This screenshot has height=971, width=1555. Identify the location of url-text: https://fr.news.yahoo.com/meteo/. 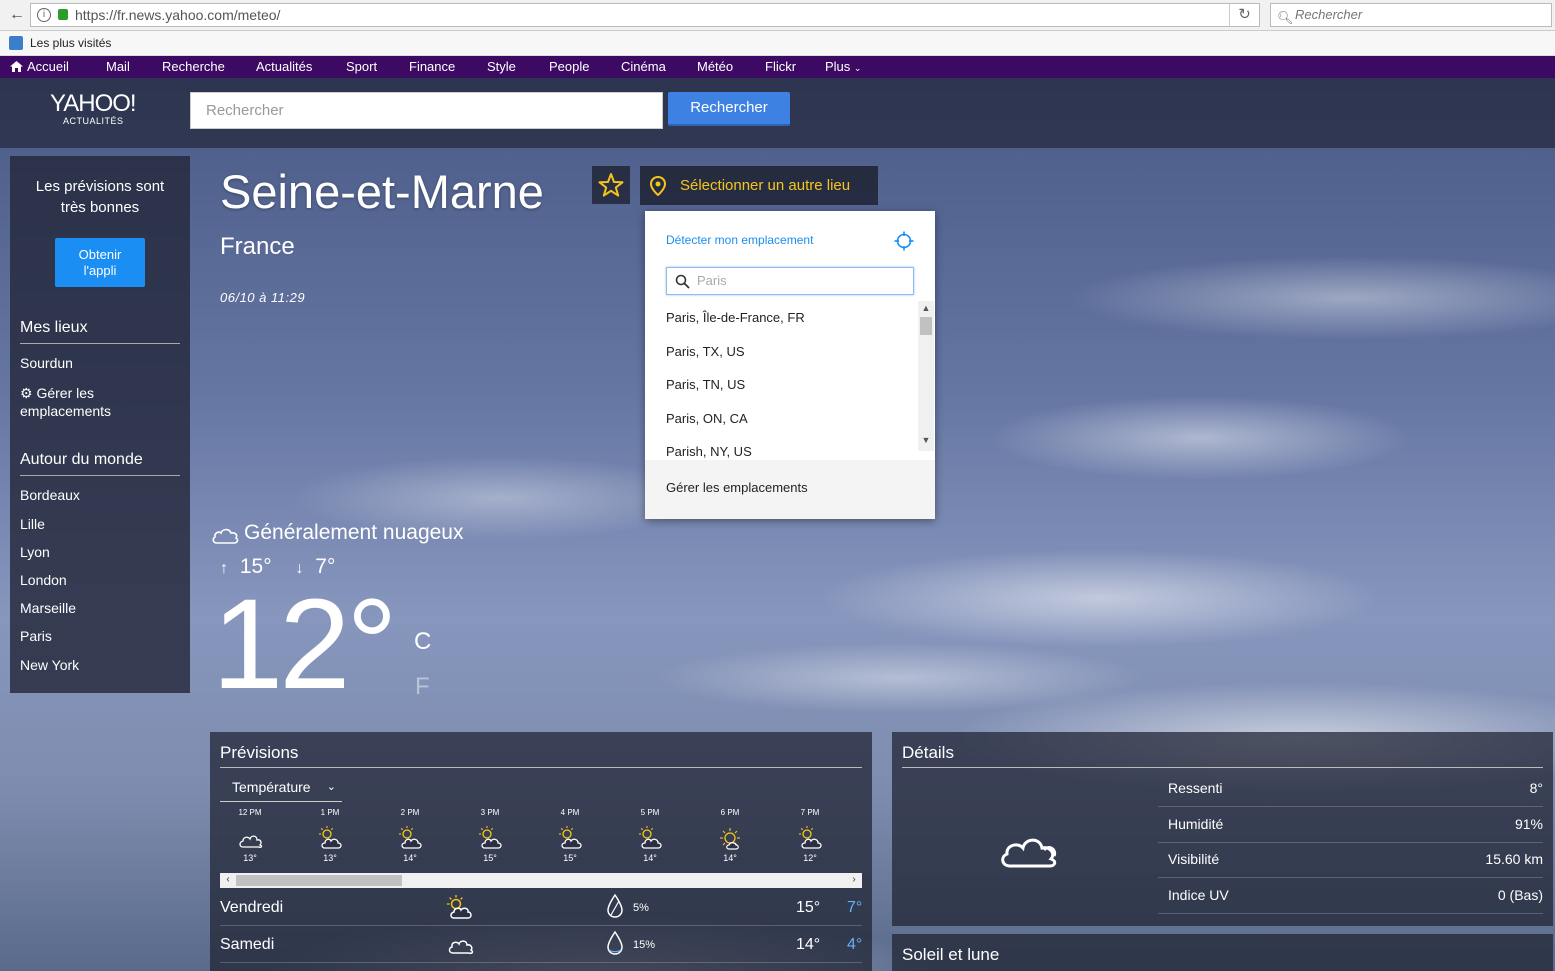
(178, 15).